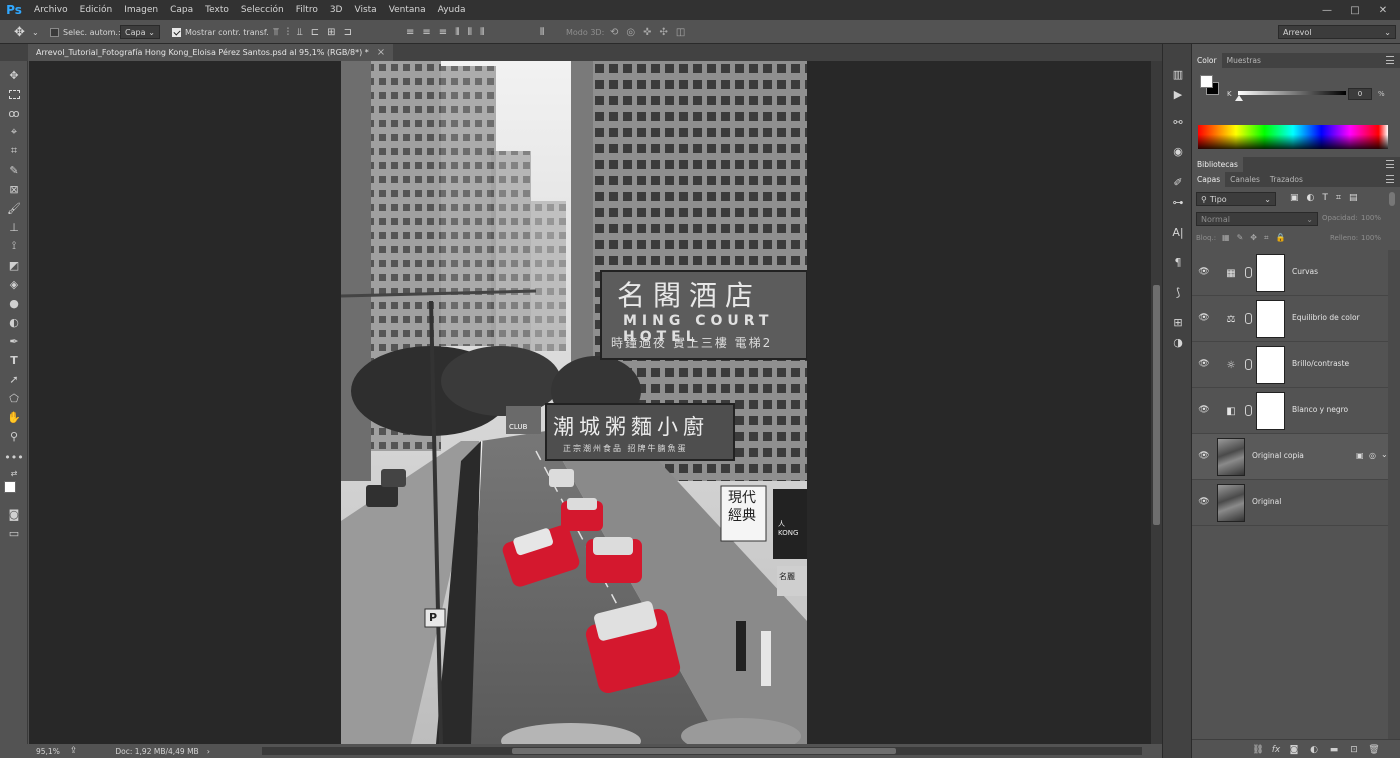 Image resolution: width=1400 pixels, height=758 pixels. Describe the element at coordinates (288, 32) in the screenshot. I see `align-vcenter-icon: ⫶` at that location.